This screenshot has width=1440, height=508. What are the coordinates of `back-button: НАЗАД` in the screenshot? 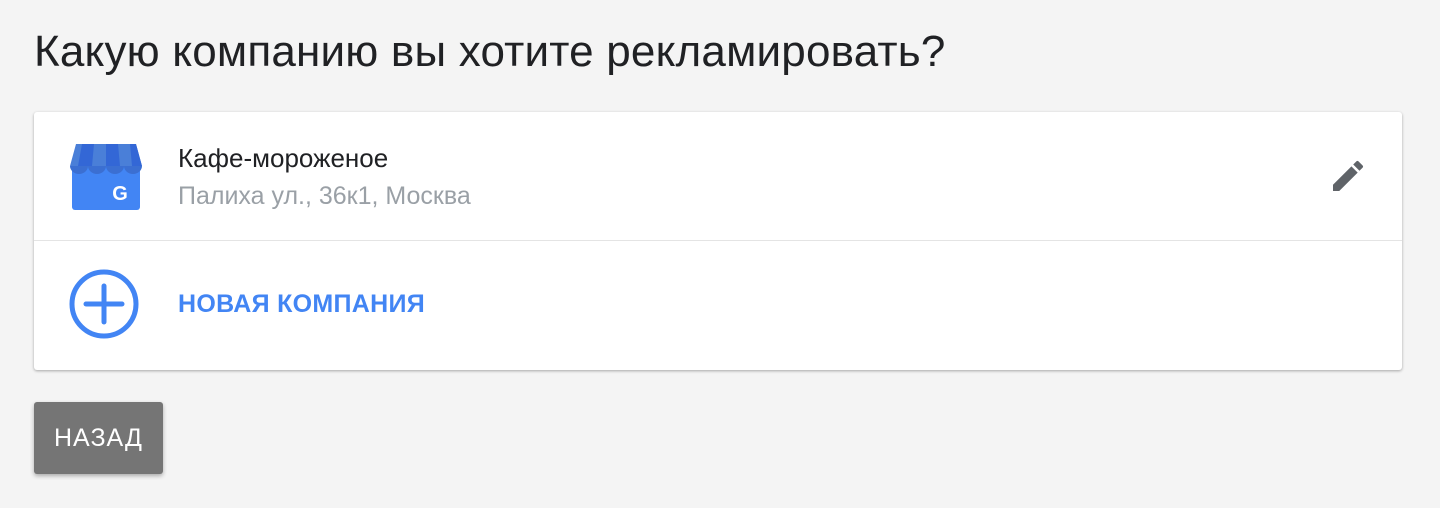 It's located at (98, 438).